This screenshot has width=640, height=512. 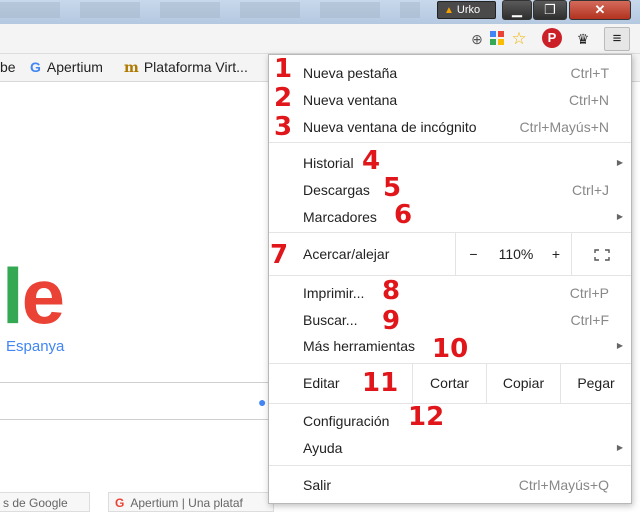 What do you see at coordinates (552, 38) in the screenshot?
I see `pinterest-icon: P` at bounding box center [552, 38].